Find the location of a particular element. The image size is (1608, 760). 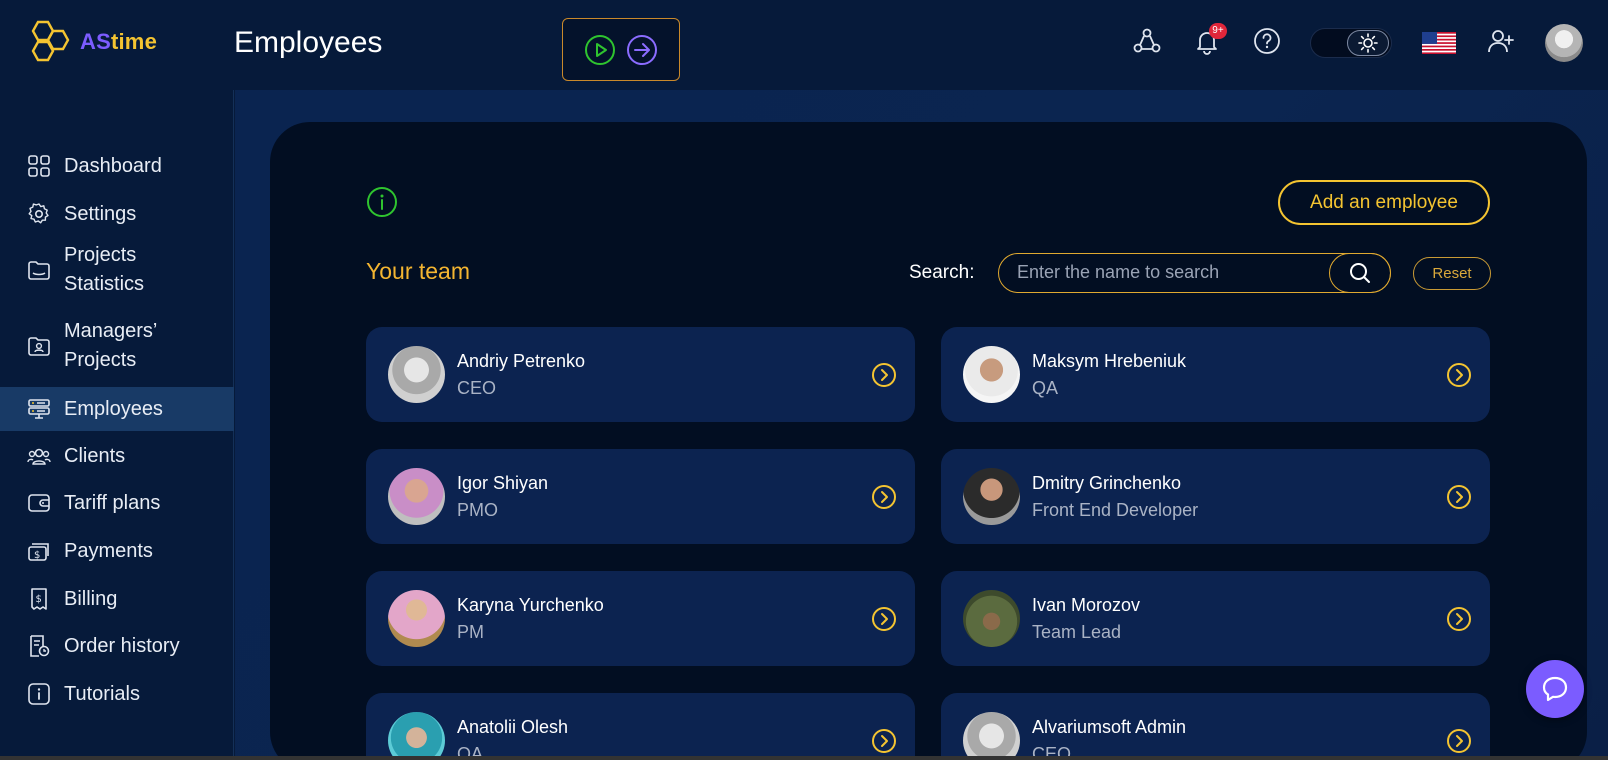

employee-name: Ivan Morozov is located at coordinates (1086, 605).